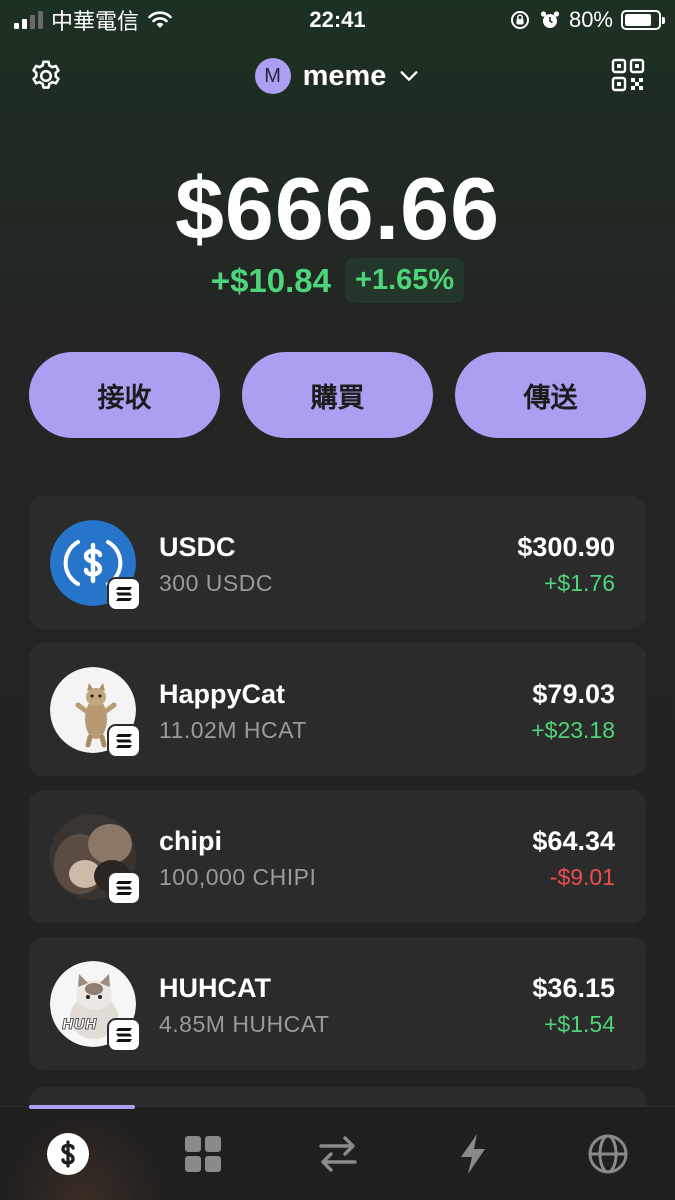  What do you see at coordinates (573, 841) in the screenshot?
I see `token-value: $64.34` at bounding box center [573, 841].